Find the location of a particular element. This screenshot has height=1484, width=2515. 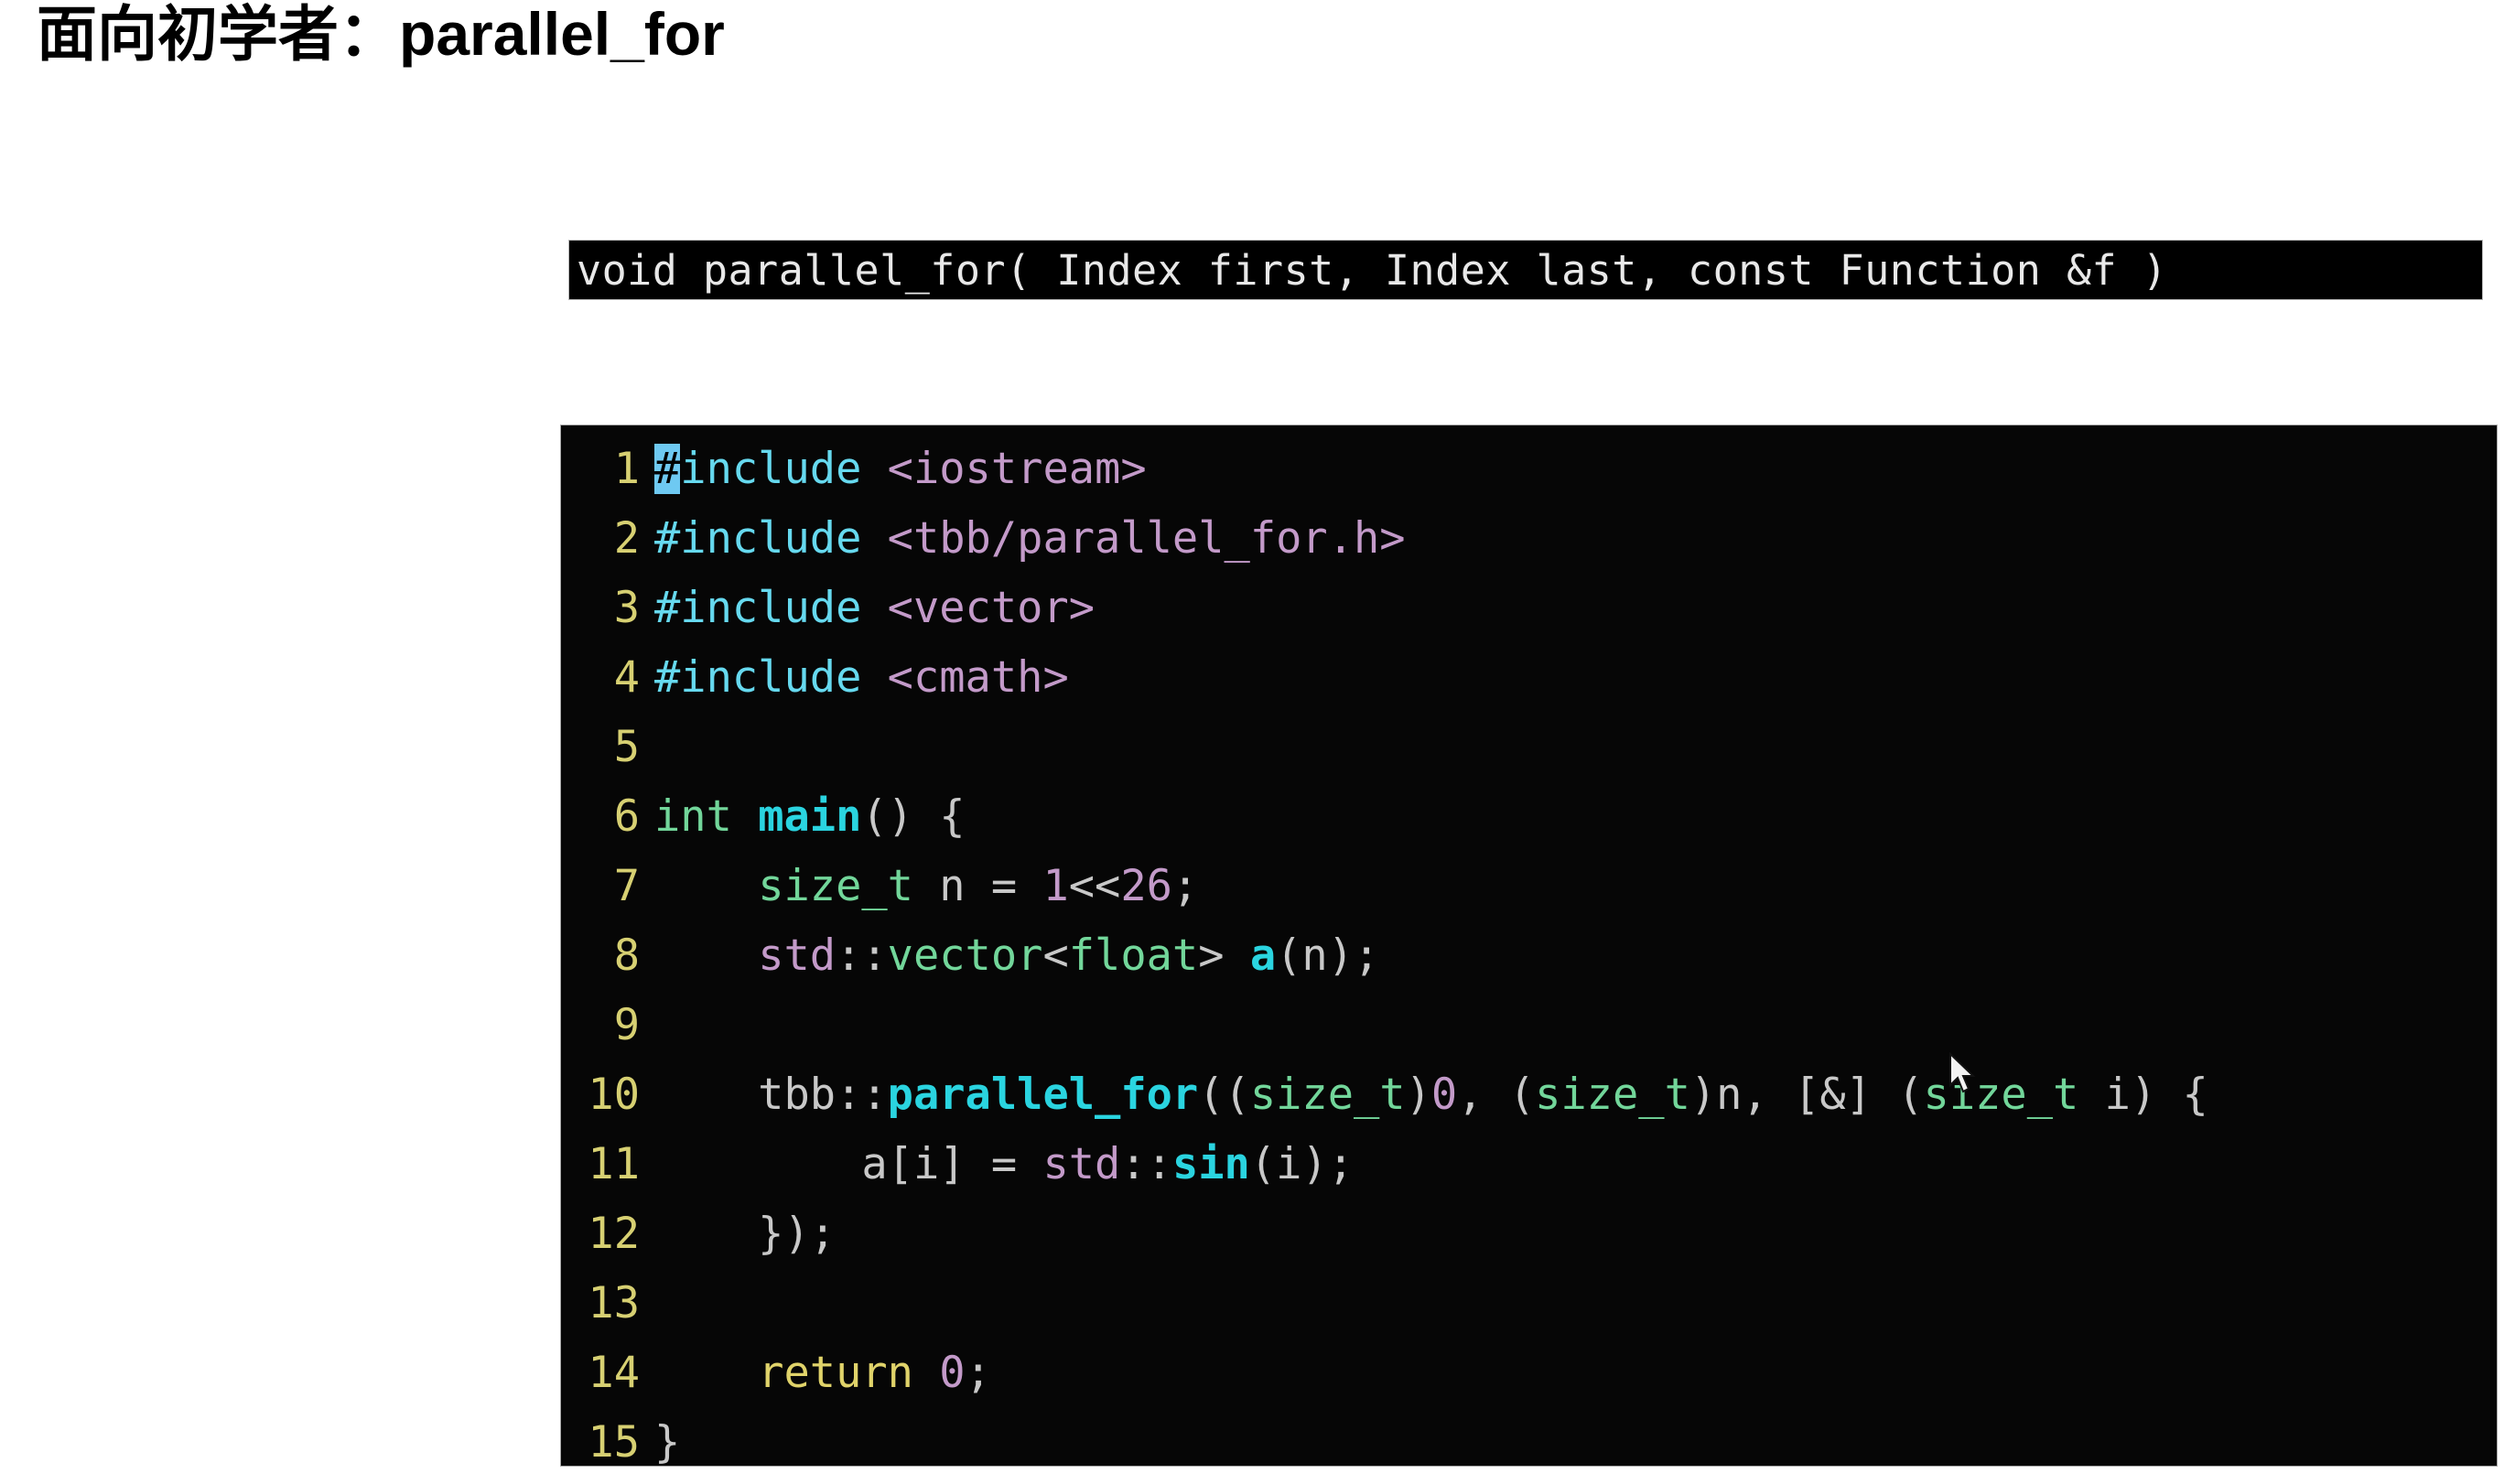

code-line-text: size_t n = 1<<26; is located at coordinates (926, 886).